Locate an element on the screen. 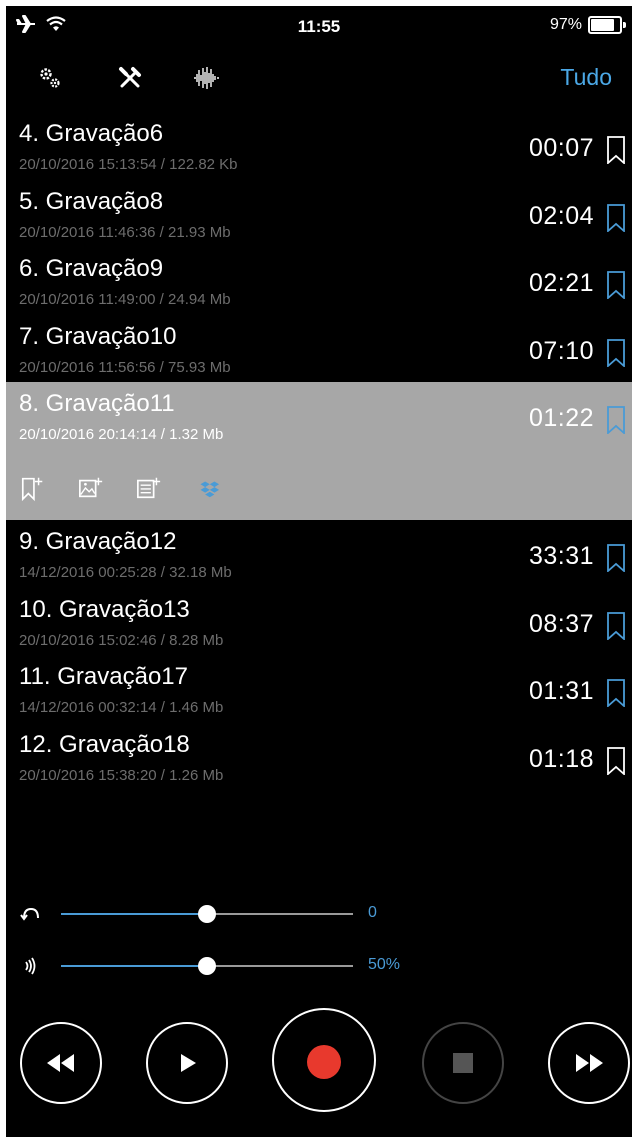 The image size is (638, 1137). recording-duration: 07:10 is located at coordinates (561, 350).